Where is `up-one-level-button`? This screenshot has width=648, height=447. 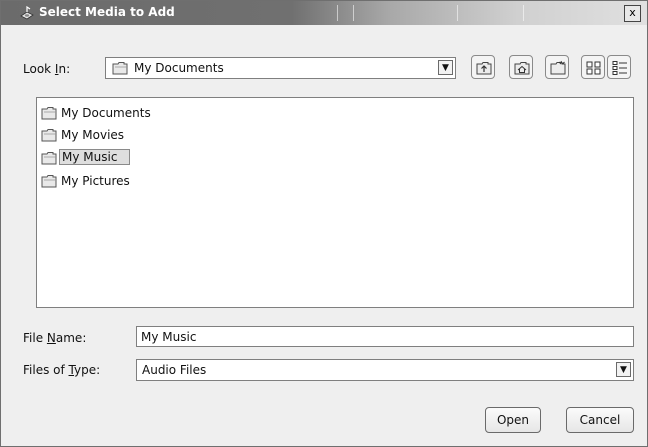
up-one-level-button is located at coordinates (483, 67).